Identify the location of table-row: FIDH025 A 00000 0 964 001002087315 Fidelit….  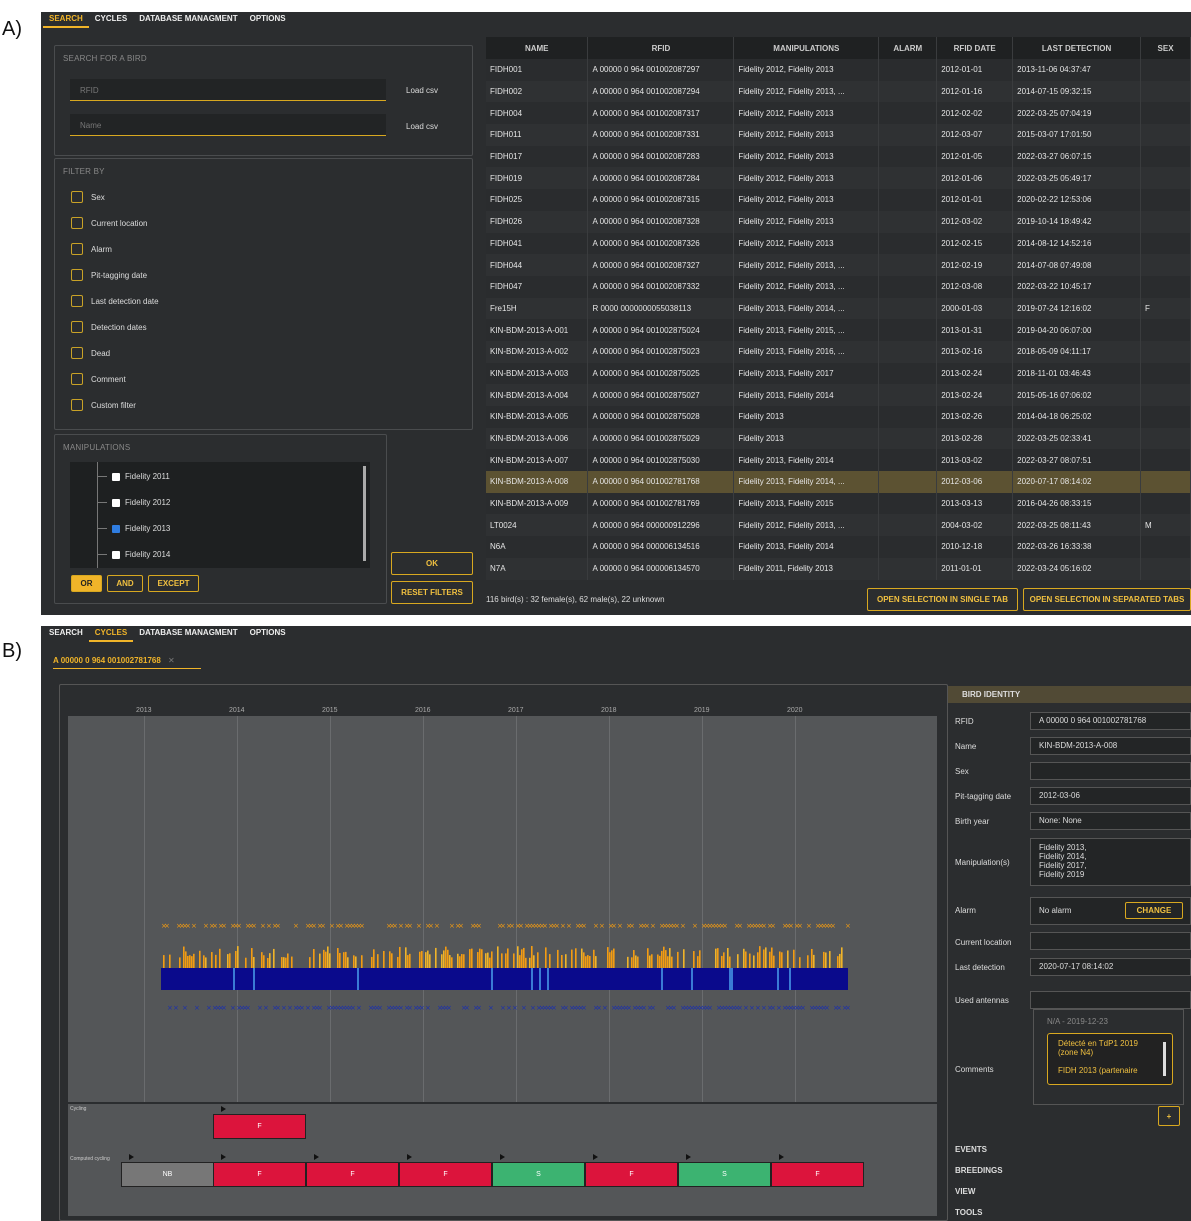
(838, 200).